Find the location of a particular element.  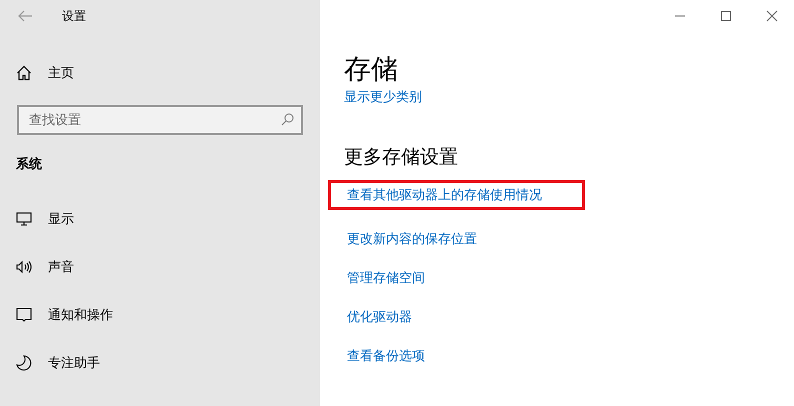

nav-item: 专注助手 is located at coordinates (160, 363).